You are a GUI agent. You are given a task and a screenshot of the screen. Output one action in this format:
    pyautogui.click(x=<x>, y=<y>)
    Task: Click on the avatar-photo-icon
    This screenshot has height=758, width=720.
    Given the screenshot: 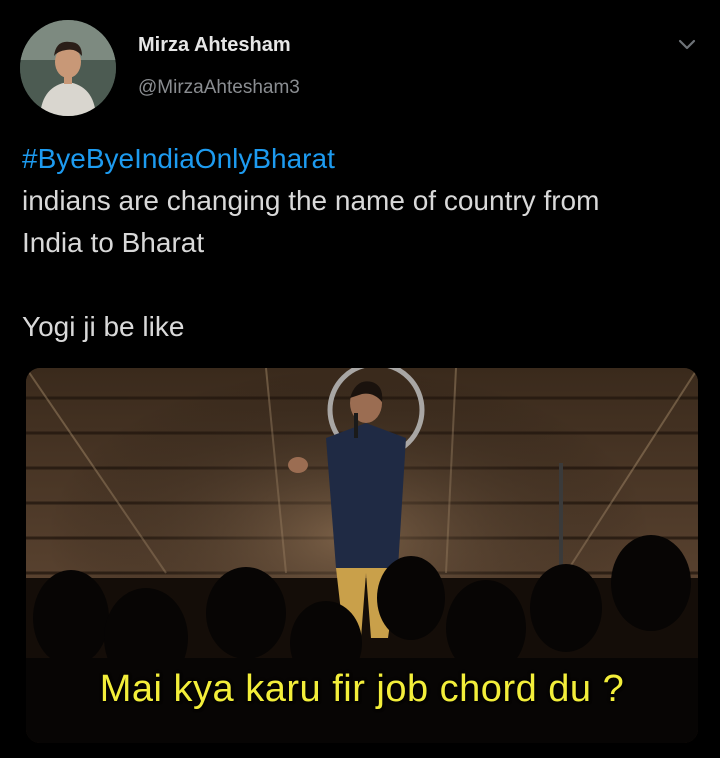 What is the action you would take?
    pyautogui.click(x=68, y=68)
    